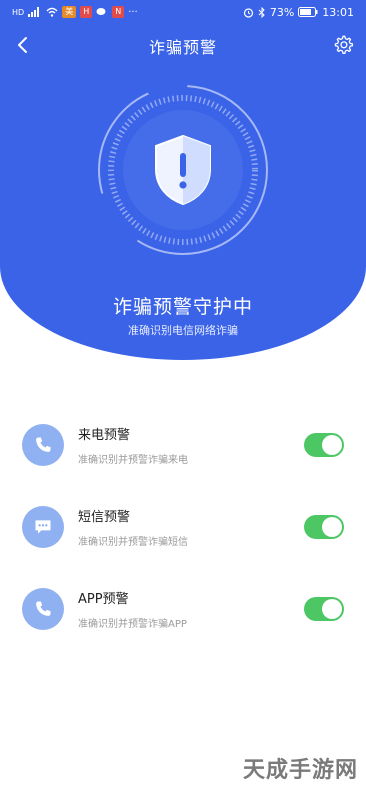 This screenshot has width=366, height=796. I want to click on chat-icon, so click(101, 11).